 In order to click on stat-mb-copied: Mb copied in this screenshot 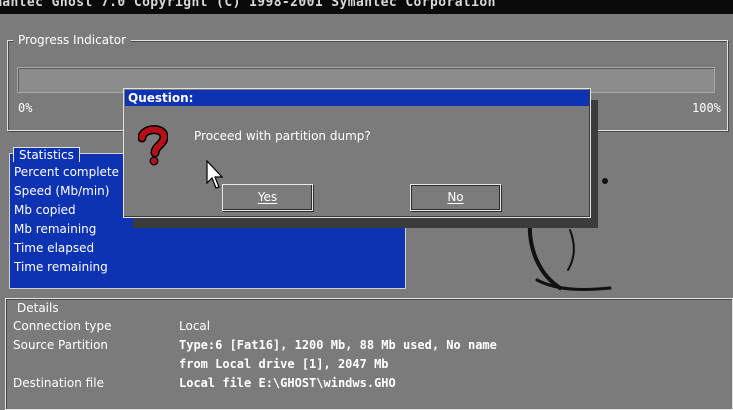, I will do `click(45, 210)`.